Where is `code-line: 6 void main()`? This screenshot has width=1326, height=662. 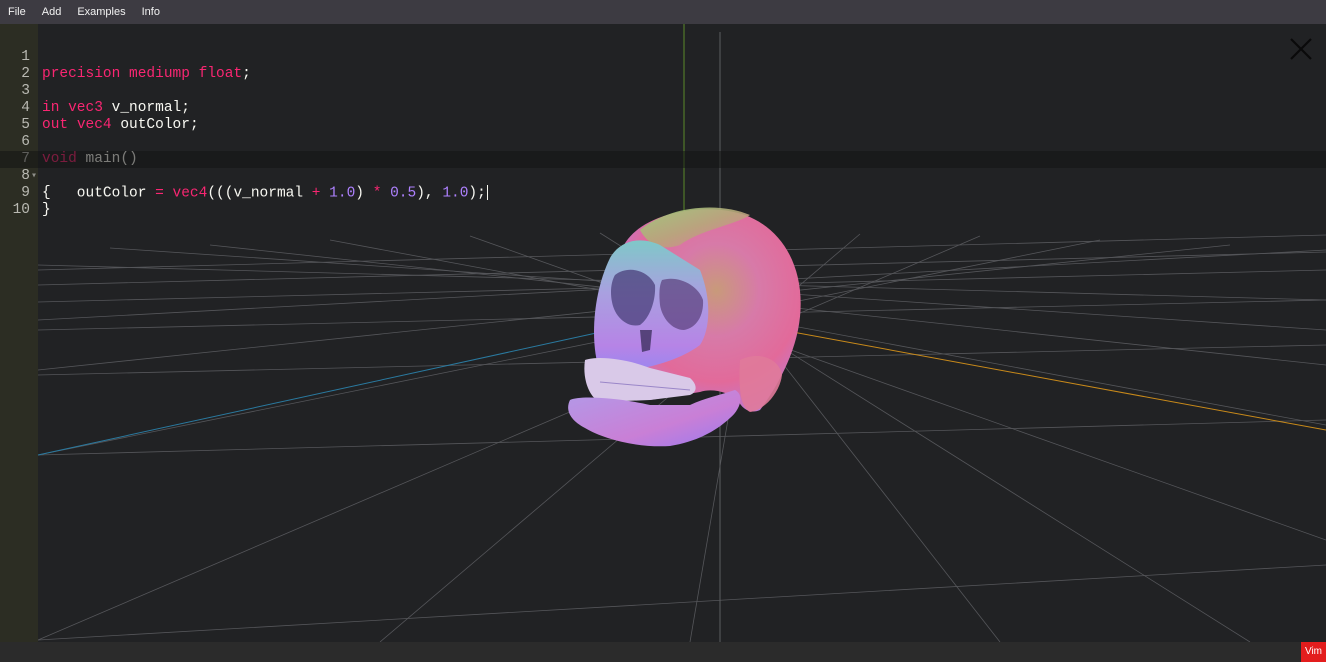 code-line: 6 void main() is located at coordinates (663, 142).